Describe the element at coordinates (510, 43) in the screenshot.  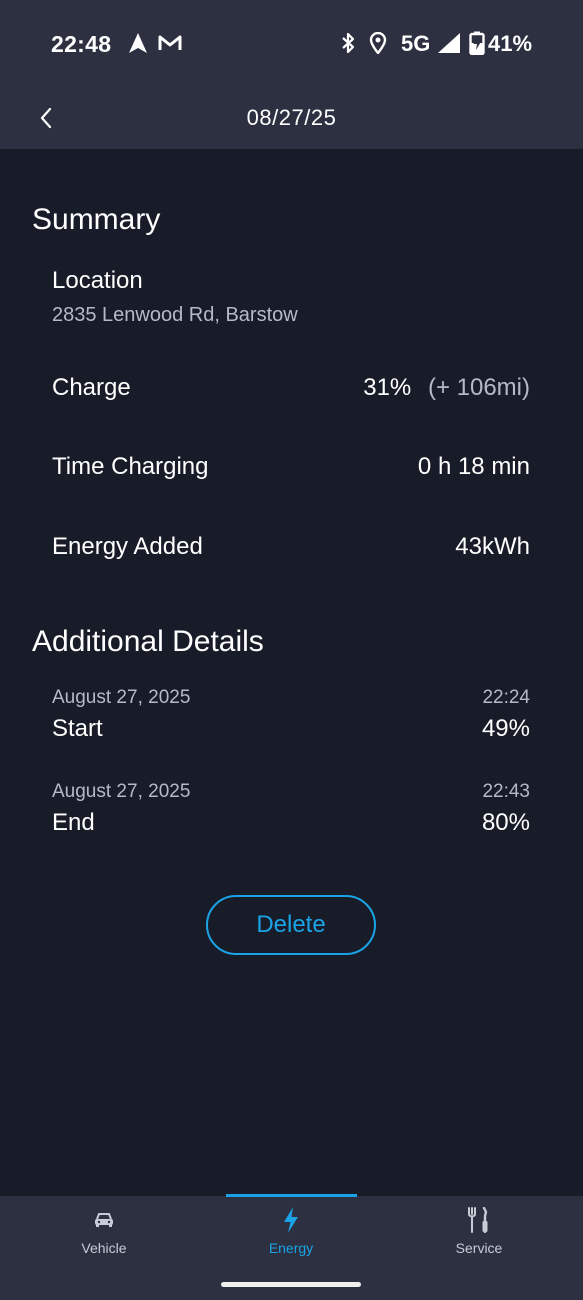
I see `battery-percent: 41%` at that location.